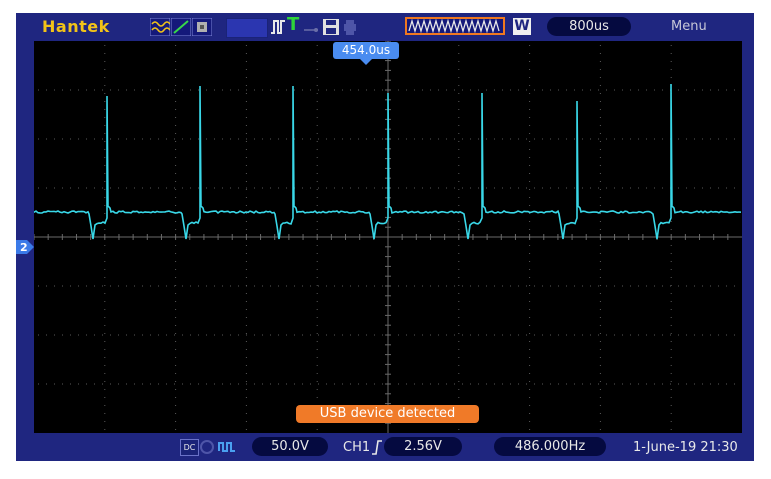  What do you see at coordinates (689, 26) in the screenshot?
I see `menu-button: Menu` at bounding box center [689, 26].